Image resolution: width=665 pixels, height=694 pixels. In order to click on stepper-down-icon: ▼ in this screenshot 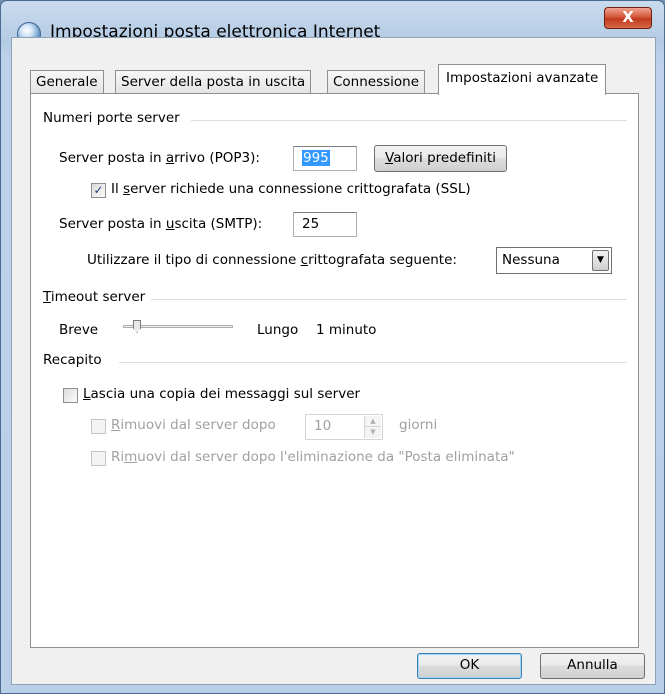, I will do `click(373, 432)`.